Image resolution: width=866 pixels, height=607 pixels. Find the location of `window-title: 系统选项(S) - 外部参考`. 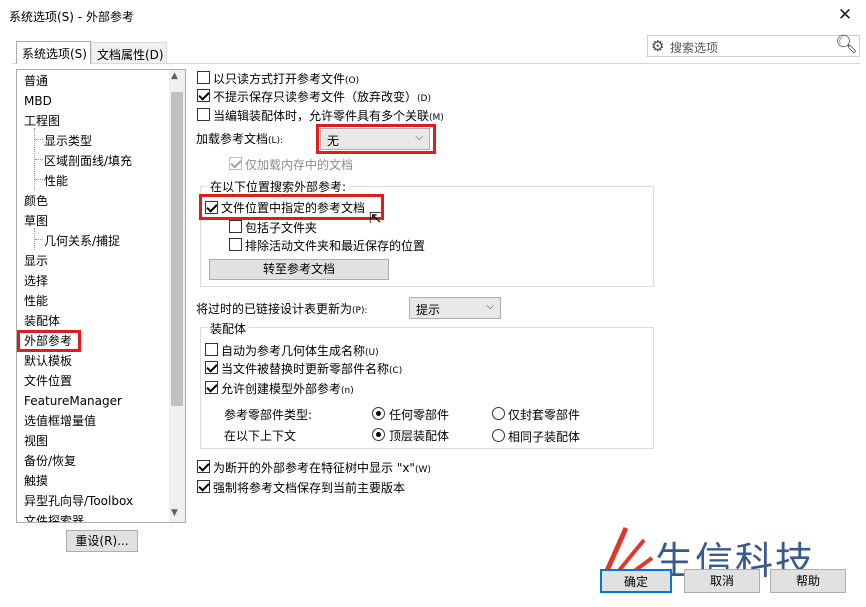

window-title: 系统选项(S) - 外部参考 is located at coordinates (71, 17).